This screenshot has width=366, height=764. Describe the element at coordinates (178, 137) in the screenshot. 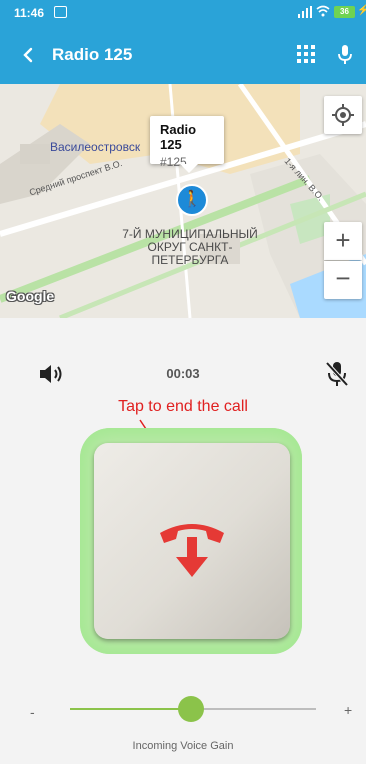

I see `info-window-title: Radio 125` at that location.